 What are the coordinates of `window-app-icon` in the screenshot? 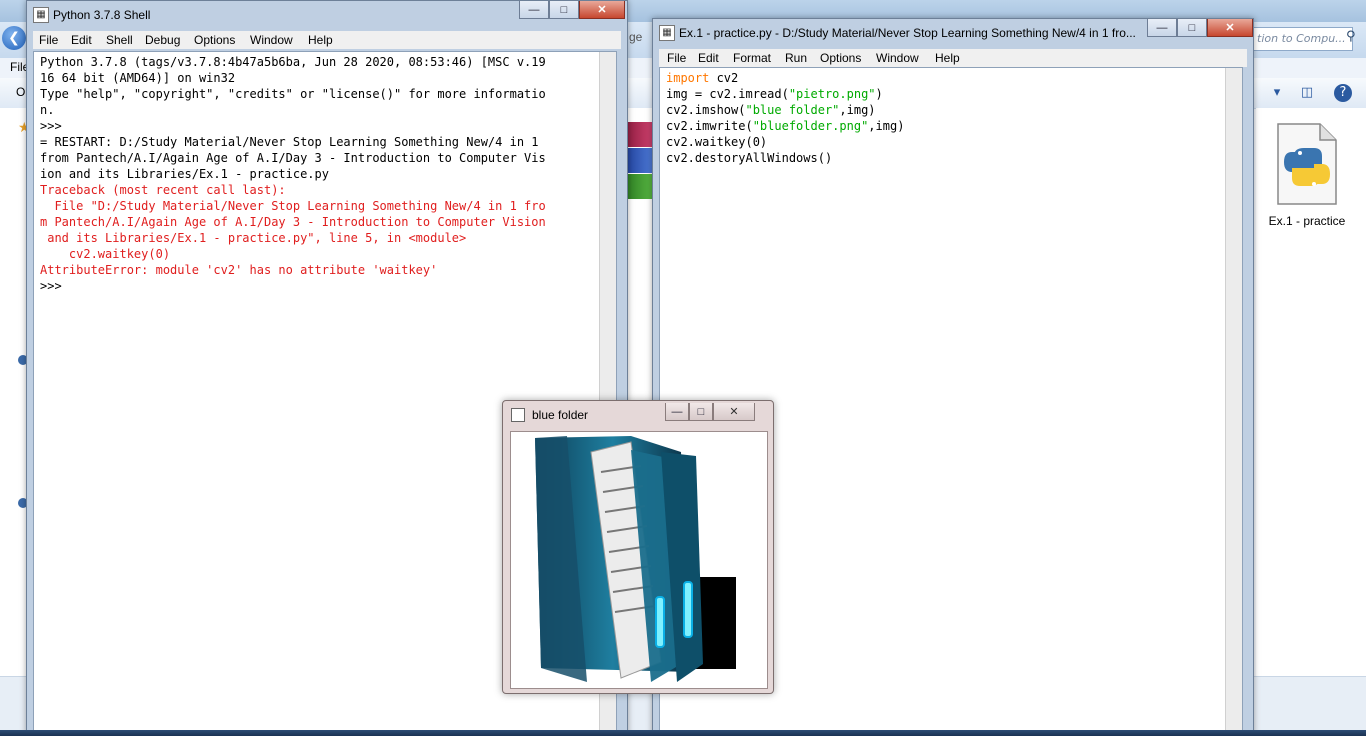 It's located at (518, 415).